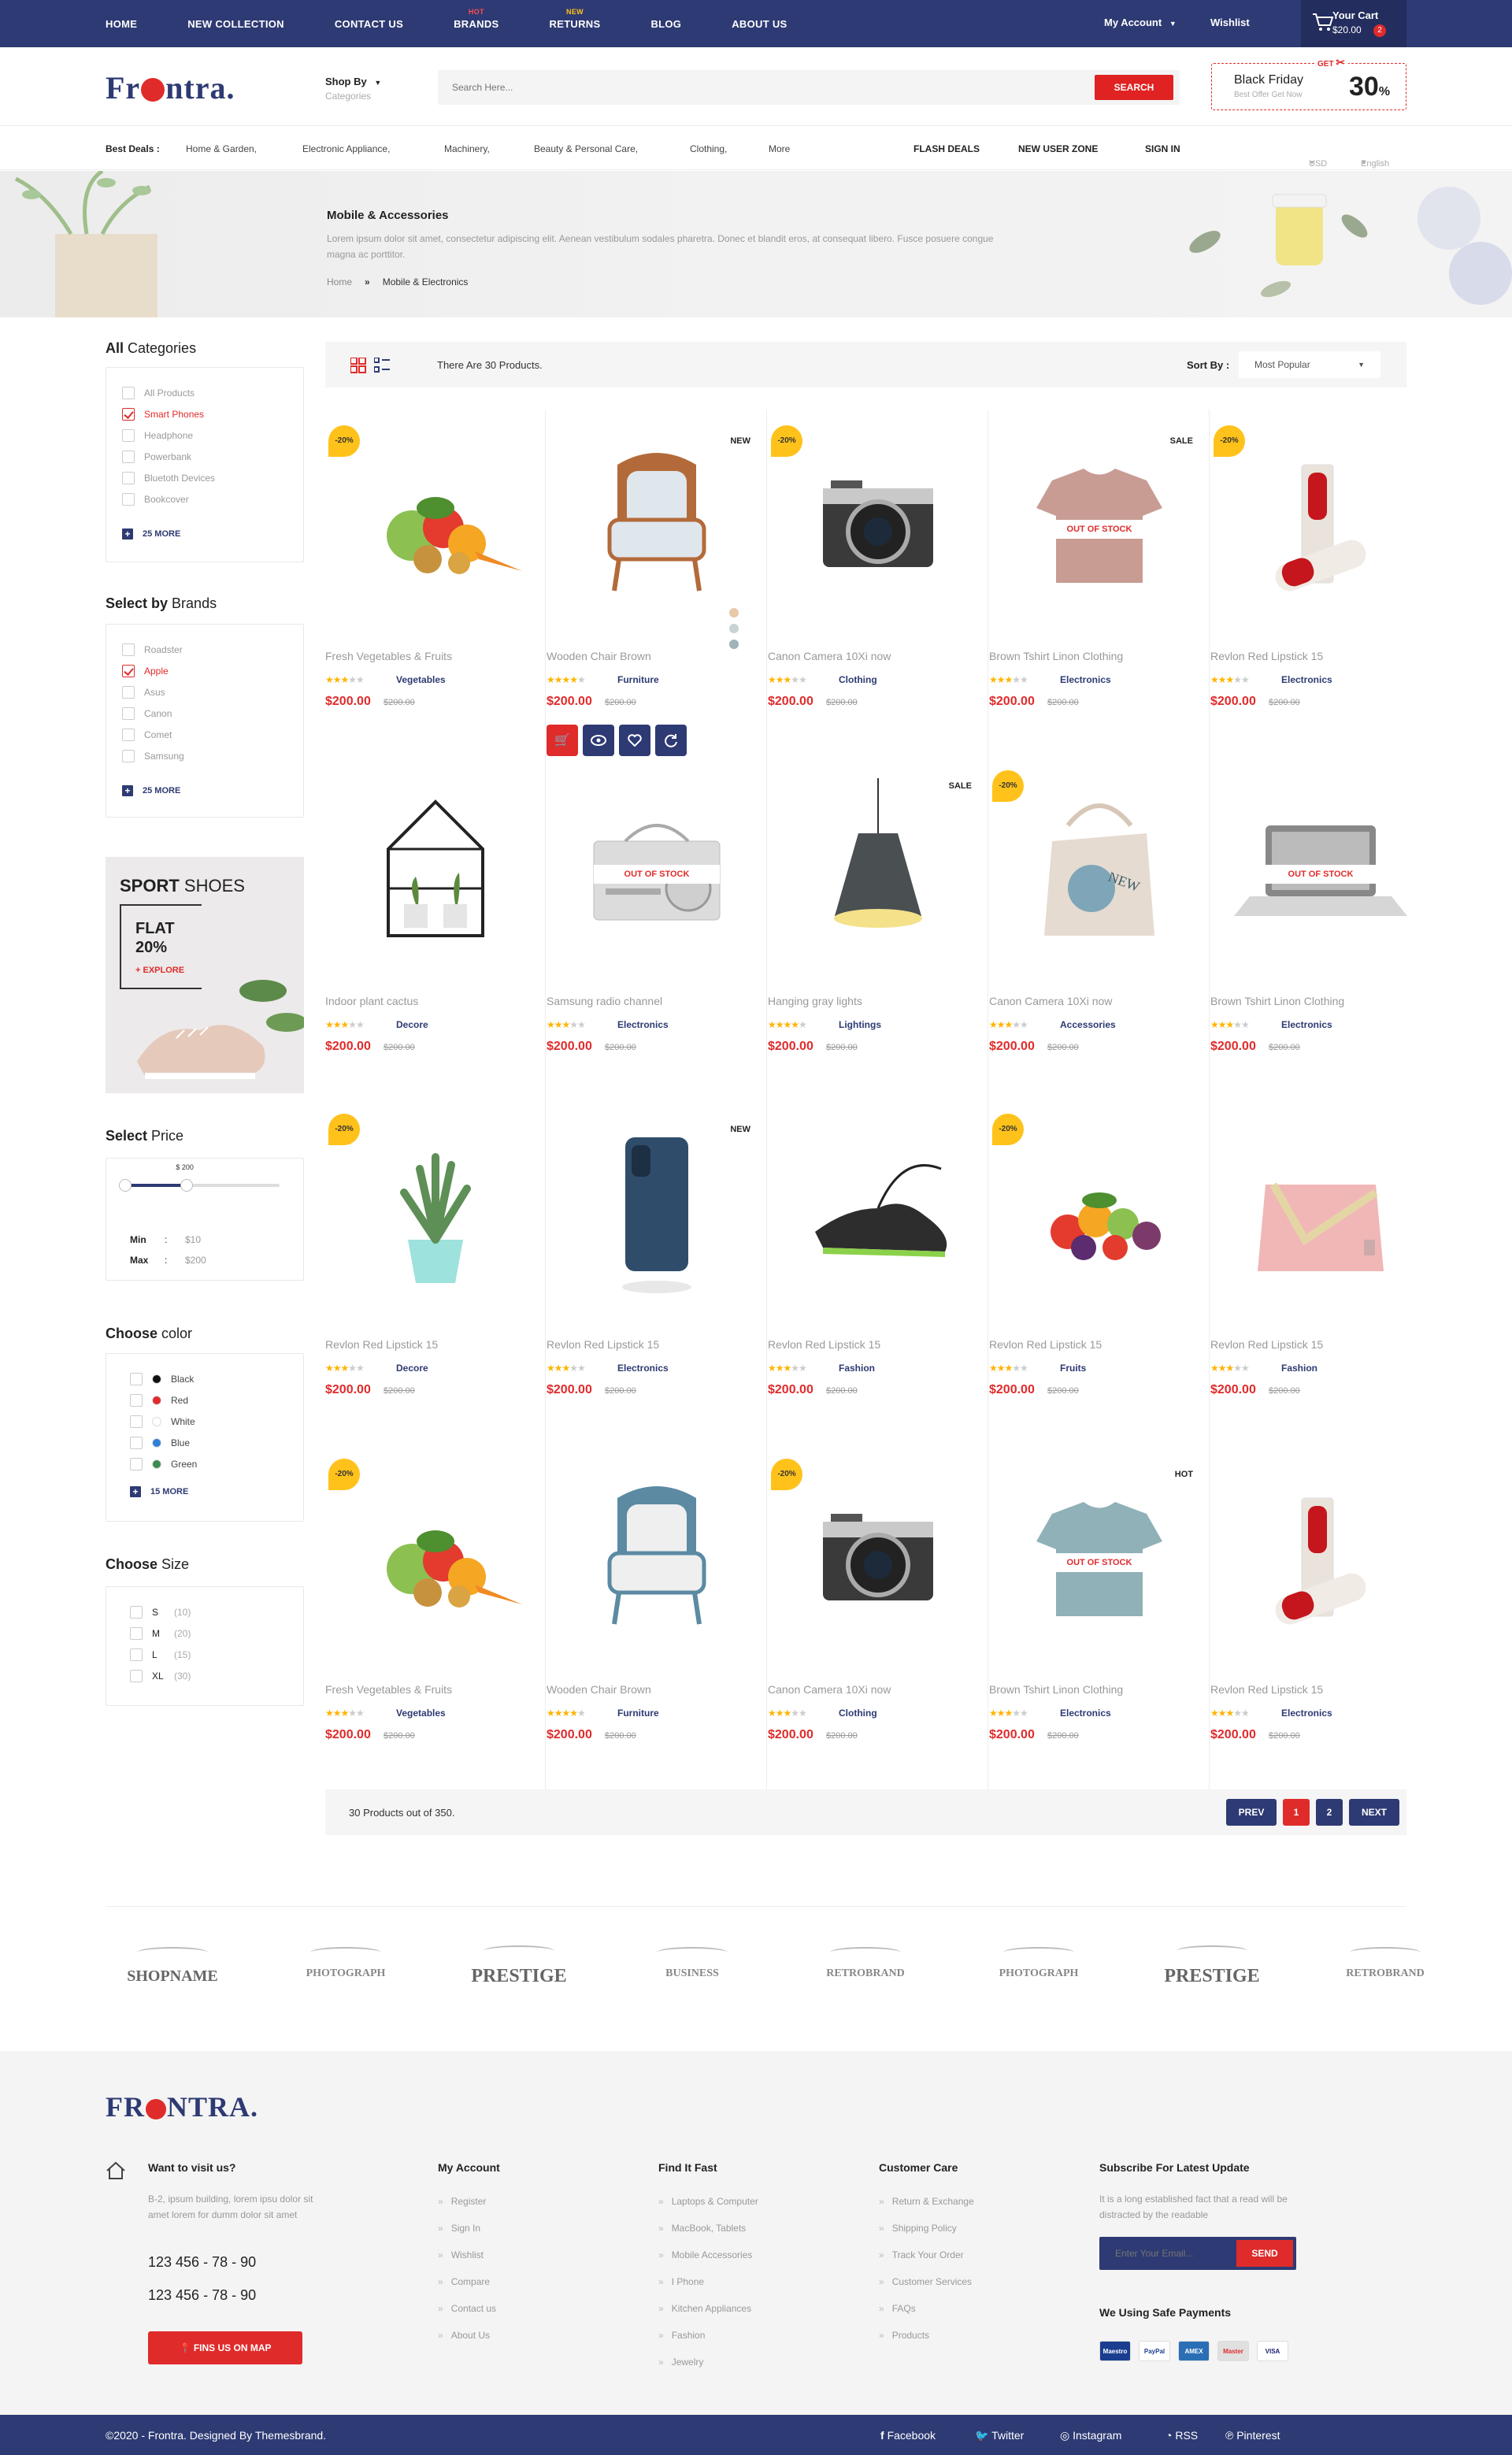 Image resolution: width=1512 pixels, height=2455 pixels. Describe the element at coordinates (155, 500) in the screenshot. I see `category-option: Bookcover` at that location.